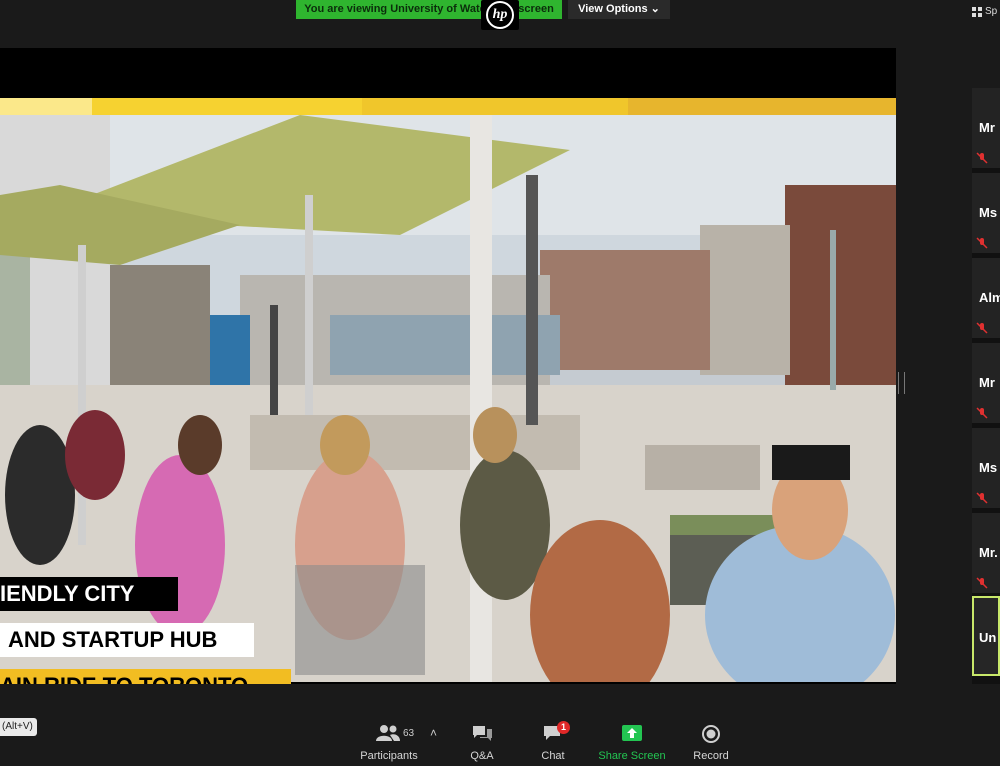  I want to click on view-options-label: View Options, so click(613, 9).